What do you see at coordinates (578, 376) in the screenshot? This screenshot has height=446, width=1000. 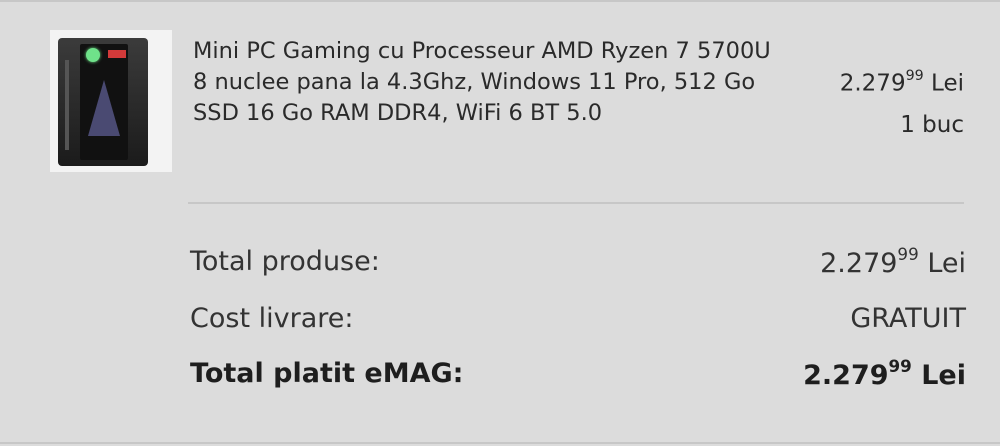 I see `total-paid-row: Total platit eMAG: 2.27999 Lei` at bounding box center [578, 376].